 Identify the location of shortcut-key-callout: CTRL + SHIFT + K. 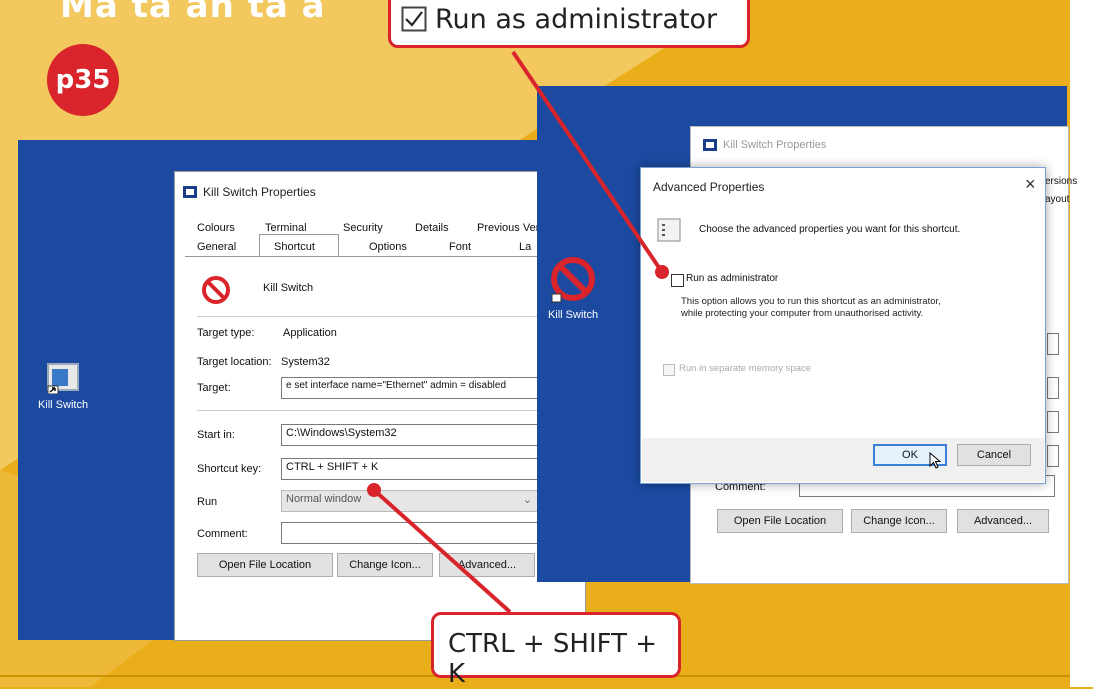
(556, 650).